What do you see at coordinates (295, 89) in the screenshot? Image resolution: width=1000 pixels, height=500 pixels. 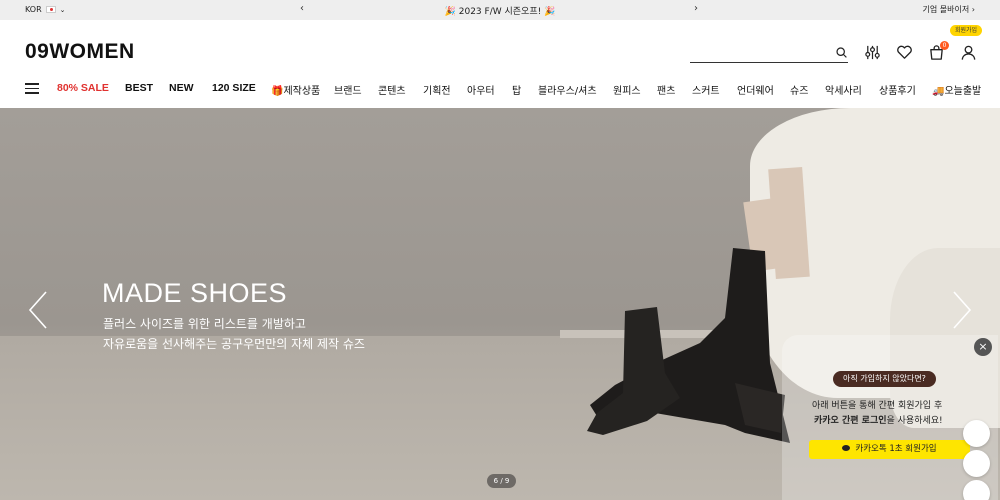 I see `nav-item-made: 🎁제작상품` at bounding box center [295, 89].